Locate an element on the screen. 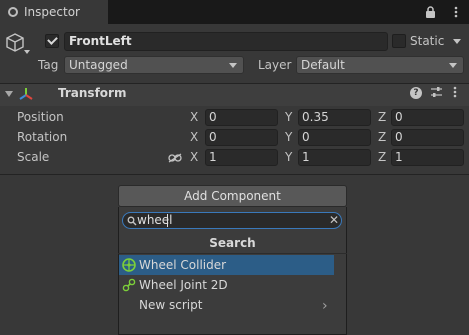  static-checkbox is located at coordinates (399, 41).